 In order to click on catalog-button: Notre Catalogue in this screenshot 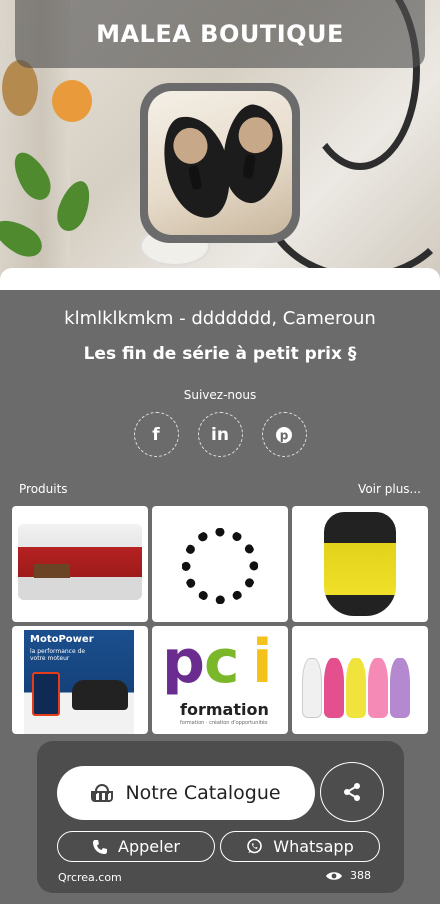, I will do `click(186, 793)`.